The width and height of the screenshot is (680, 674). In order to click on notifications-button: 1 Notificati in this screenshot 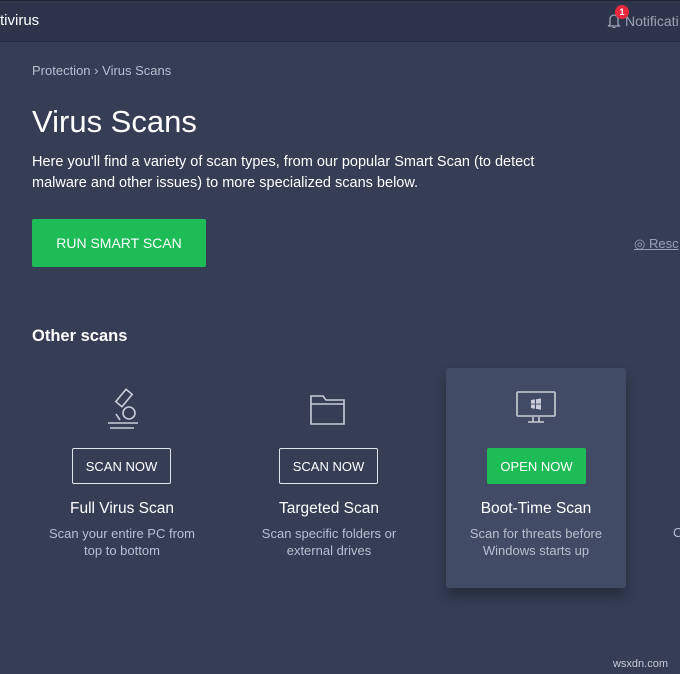, I will do `click(642, 17)`.